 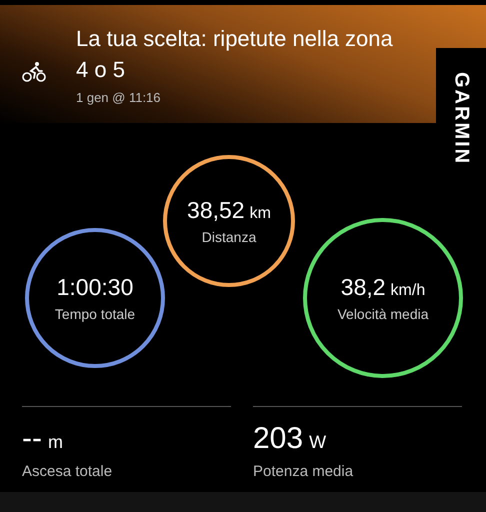 What do you see at coordinates (260, 213) in the screenshot?
I see `stat-unit: km` at bounding box center [260, 213].